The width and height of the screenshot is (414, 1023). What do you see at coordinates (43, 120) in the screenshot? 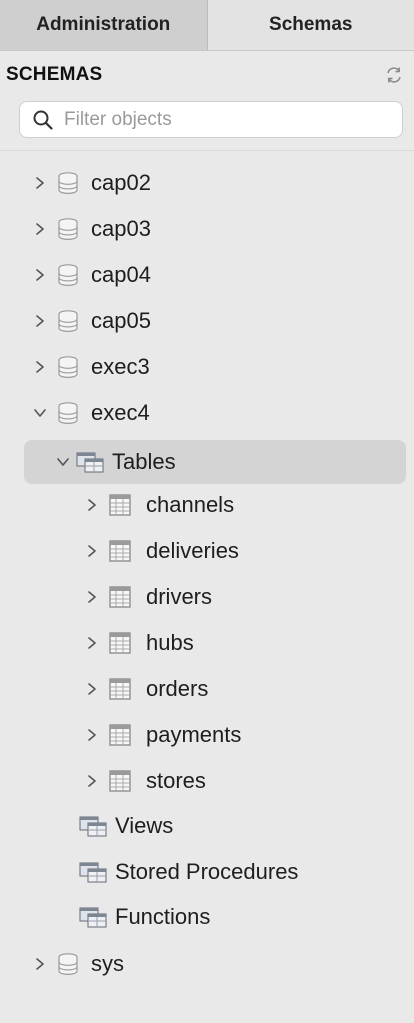
I see `search-icon` at bounding box center [43, 120].